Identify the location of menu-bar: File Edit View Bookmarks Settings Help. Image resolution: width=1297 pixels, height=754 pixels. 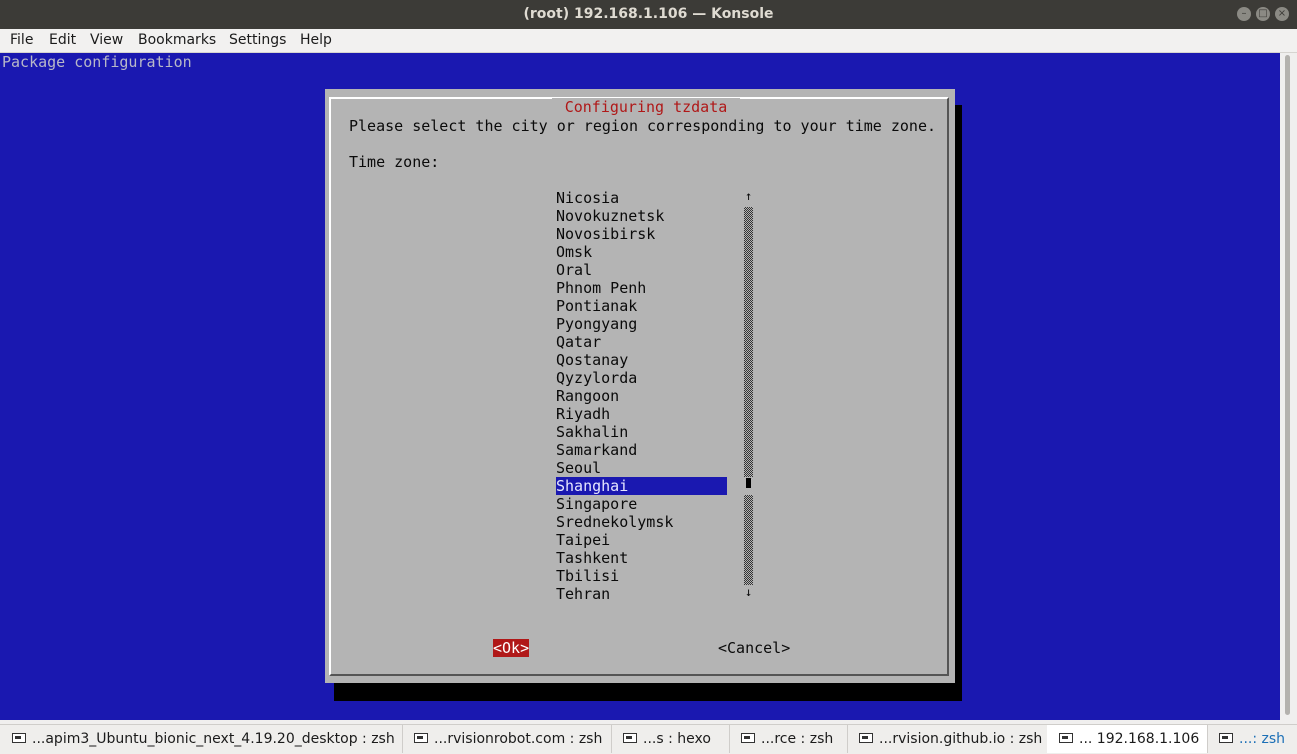
(648, 41).